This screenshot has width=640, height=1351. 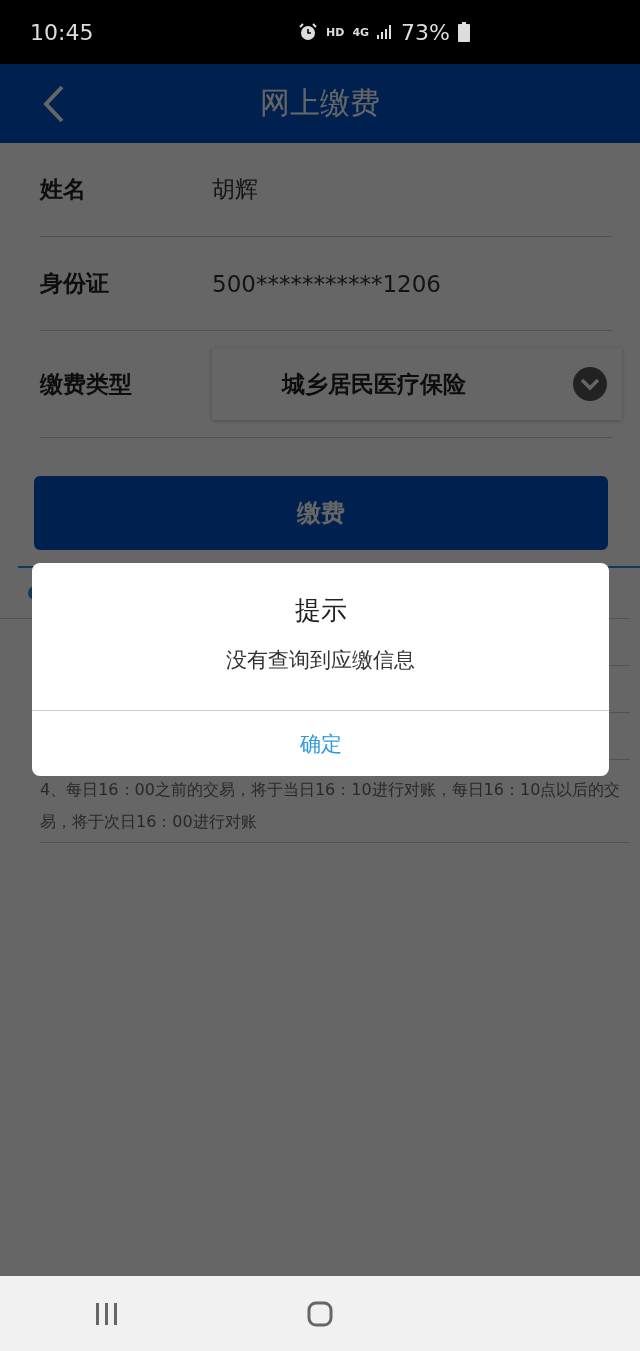 What do you see at coordinates (86, 384) in the screenshot?
I see `field-label: 缴费类型` at bounding box center [86, 384].